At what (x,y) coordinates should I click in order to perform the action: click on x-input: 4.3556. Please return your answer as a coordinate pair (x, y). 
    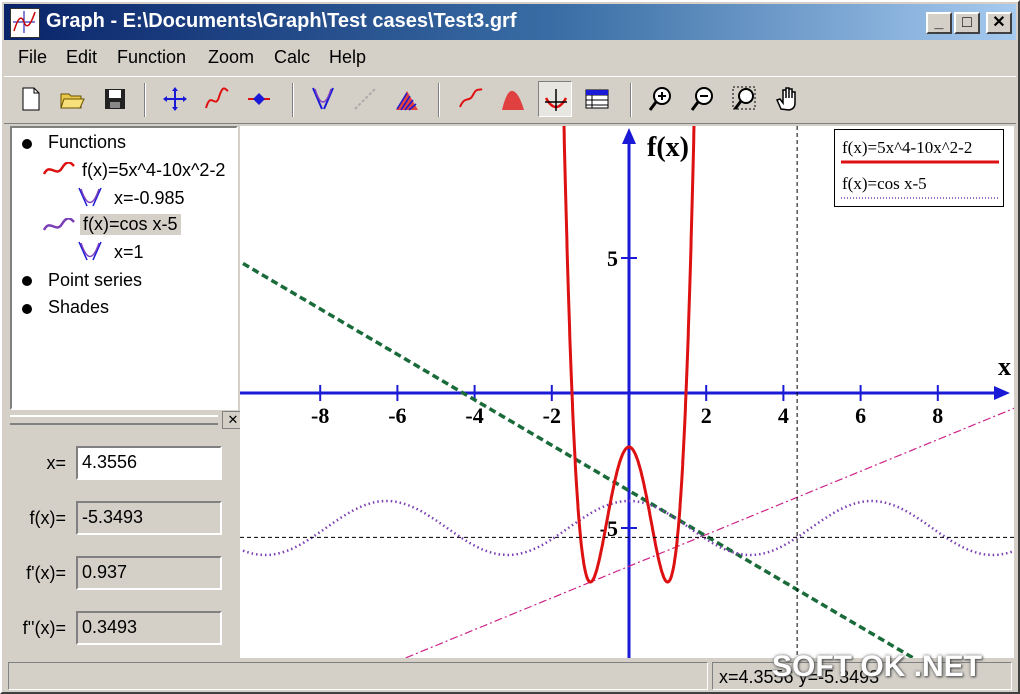
    Looking at the image, I should click on (149, 463).